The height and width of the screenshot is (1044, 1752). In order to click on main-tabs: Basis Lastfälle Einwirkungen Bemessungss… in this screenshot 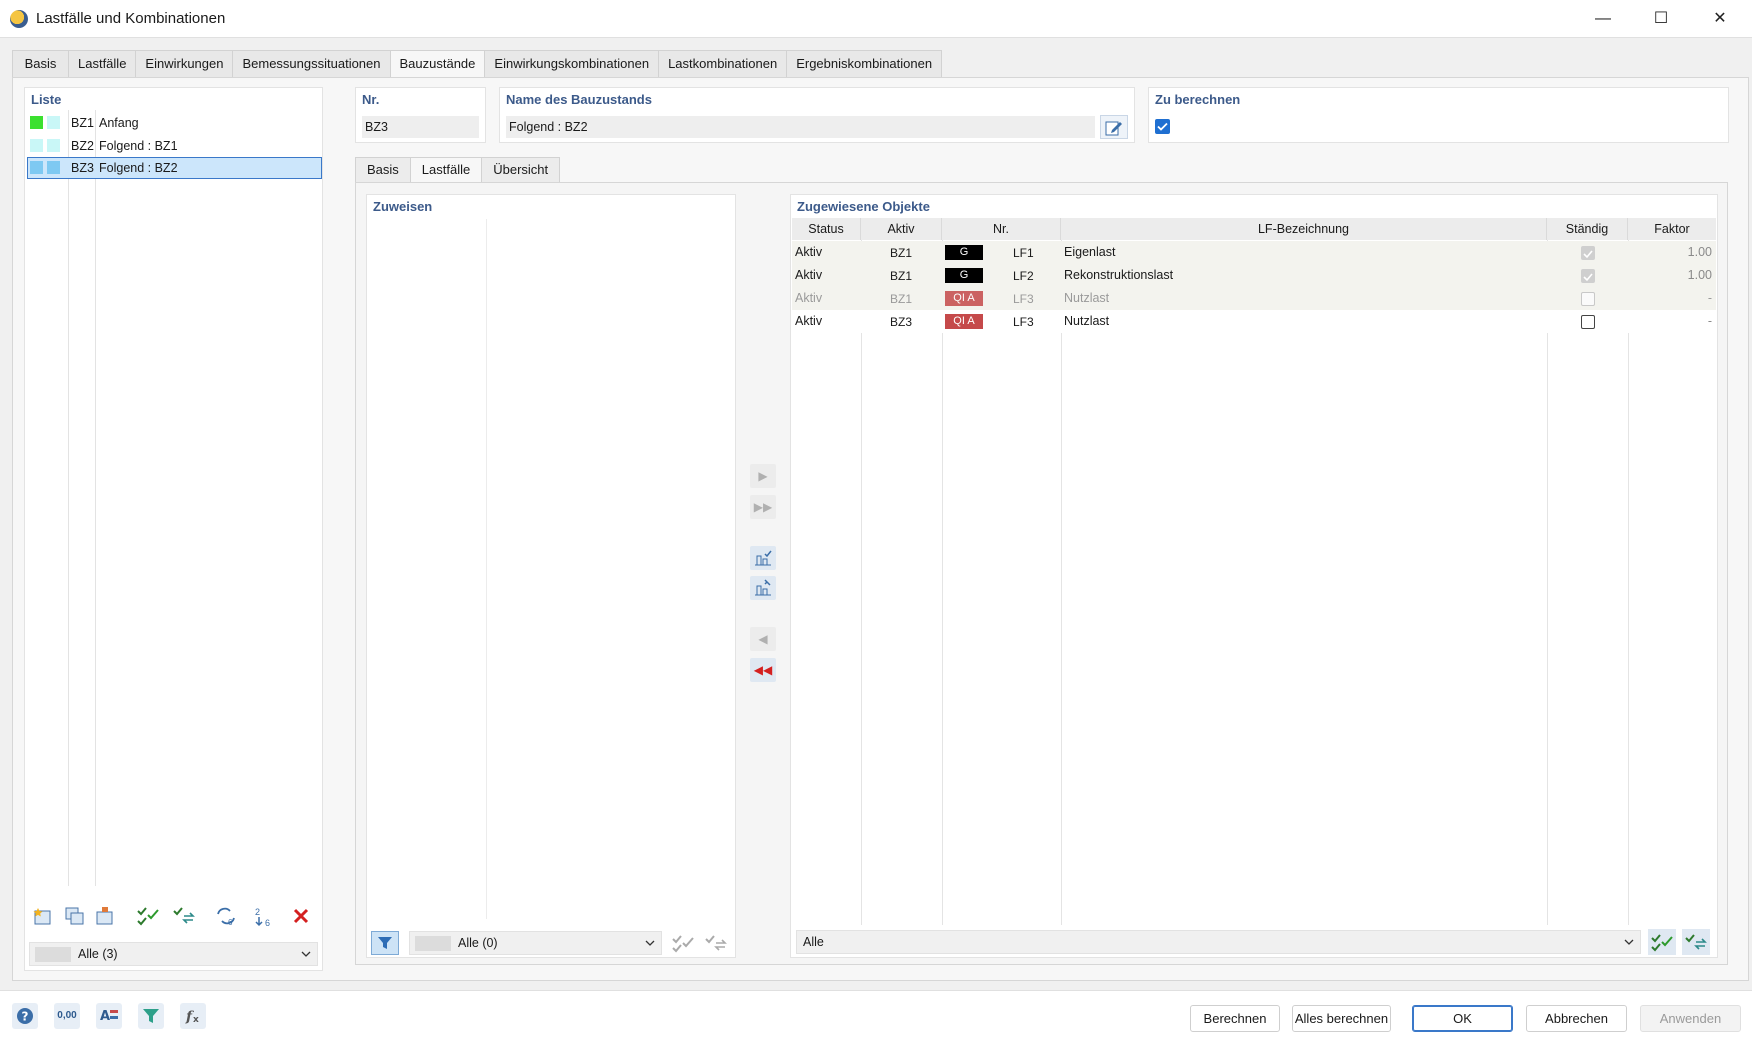, I will do `click(476, 63)`.